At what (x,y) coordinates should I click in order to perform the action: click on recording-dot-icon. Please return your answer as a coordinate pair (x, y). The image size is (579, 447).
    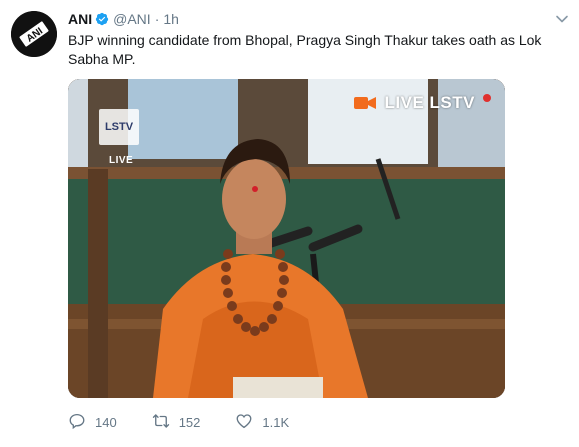
    Looking at the image, I should click on (487, 98).